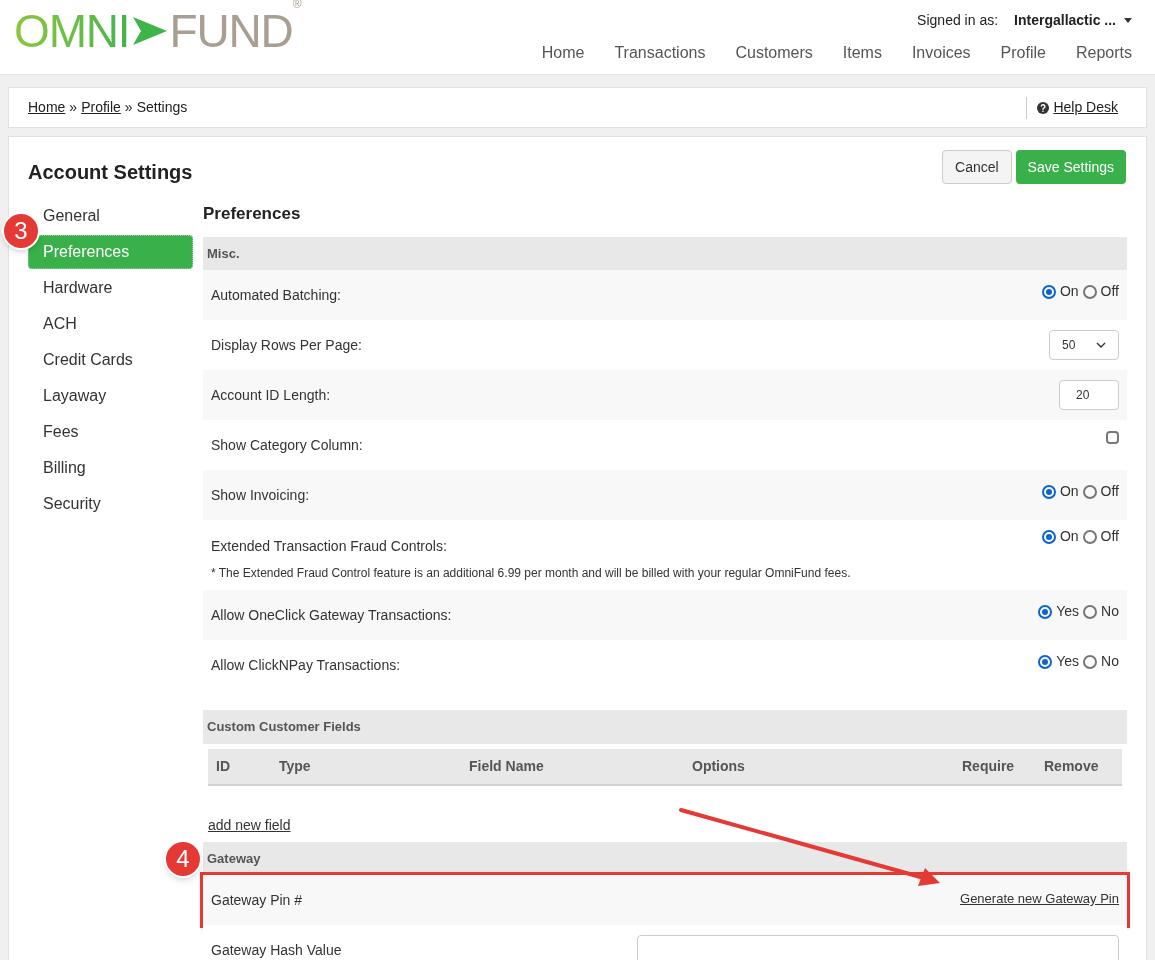  Describe the element at coordinates (977, 167) in the screenshot. I see `cancel-button: Cancel` at that location.